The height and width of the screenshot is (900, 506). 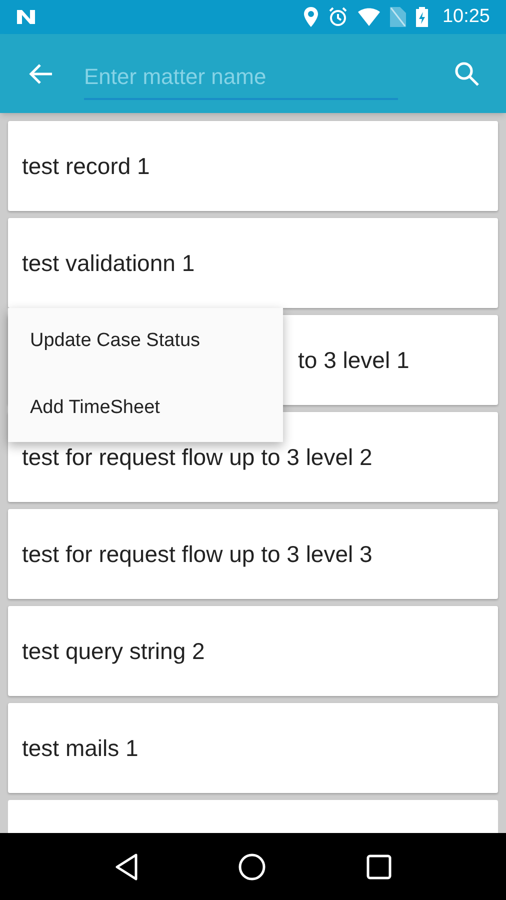 I want to click on matter-name: test for request flow up to 3 level 2, so click(x=197, y=457).